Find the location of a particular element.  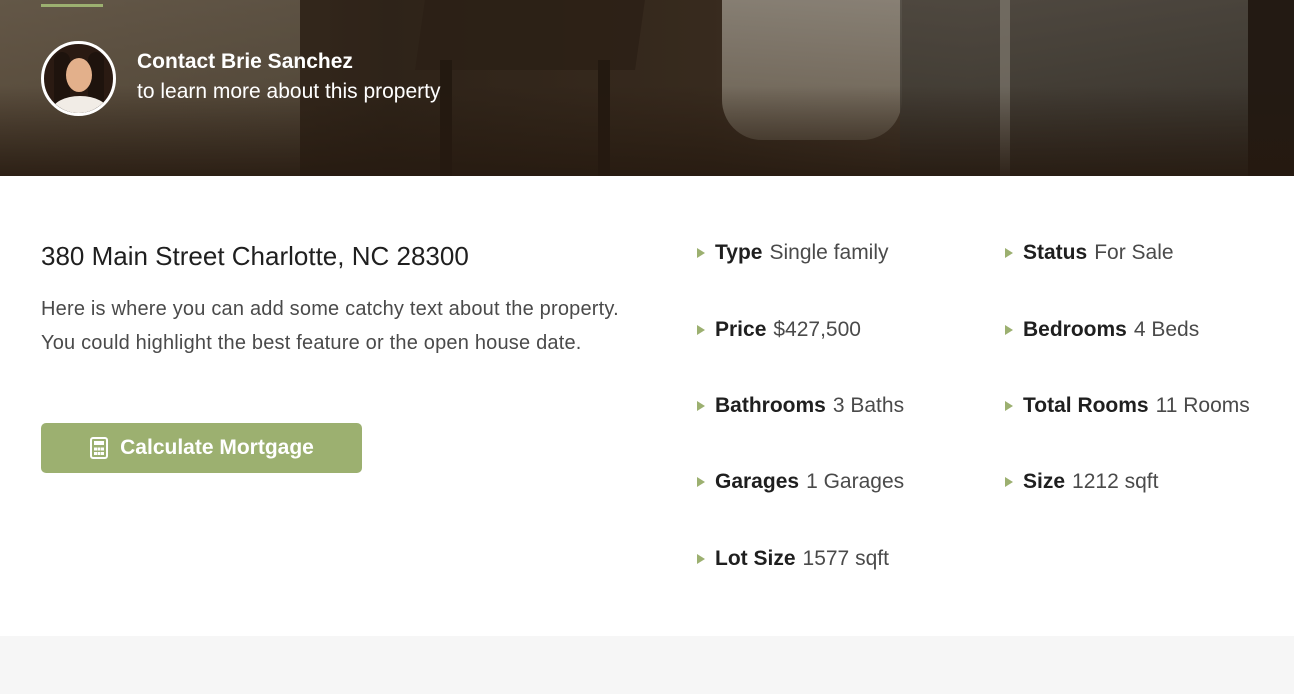

feature-price: Price $427,500 is located at coordinates (779, 330).